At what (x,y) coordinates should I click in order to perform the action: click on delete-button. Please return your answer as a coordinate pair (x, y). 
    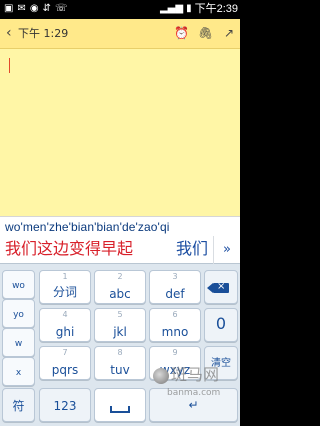
    Looking at the image, I should click on (221, 287).